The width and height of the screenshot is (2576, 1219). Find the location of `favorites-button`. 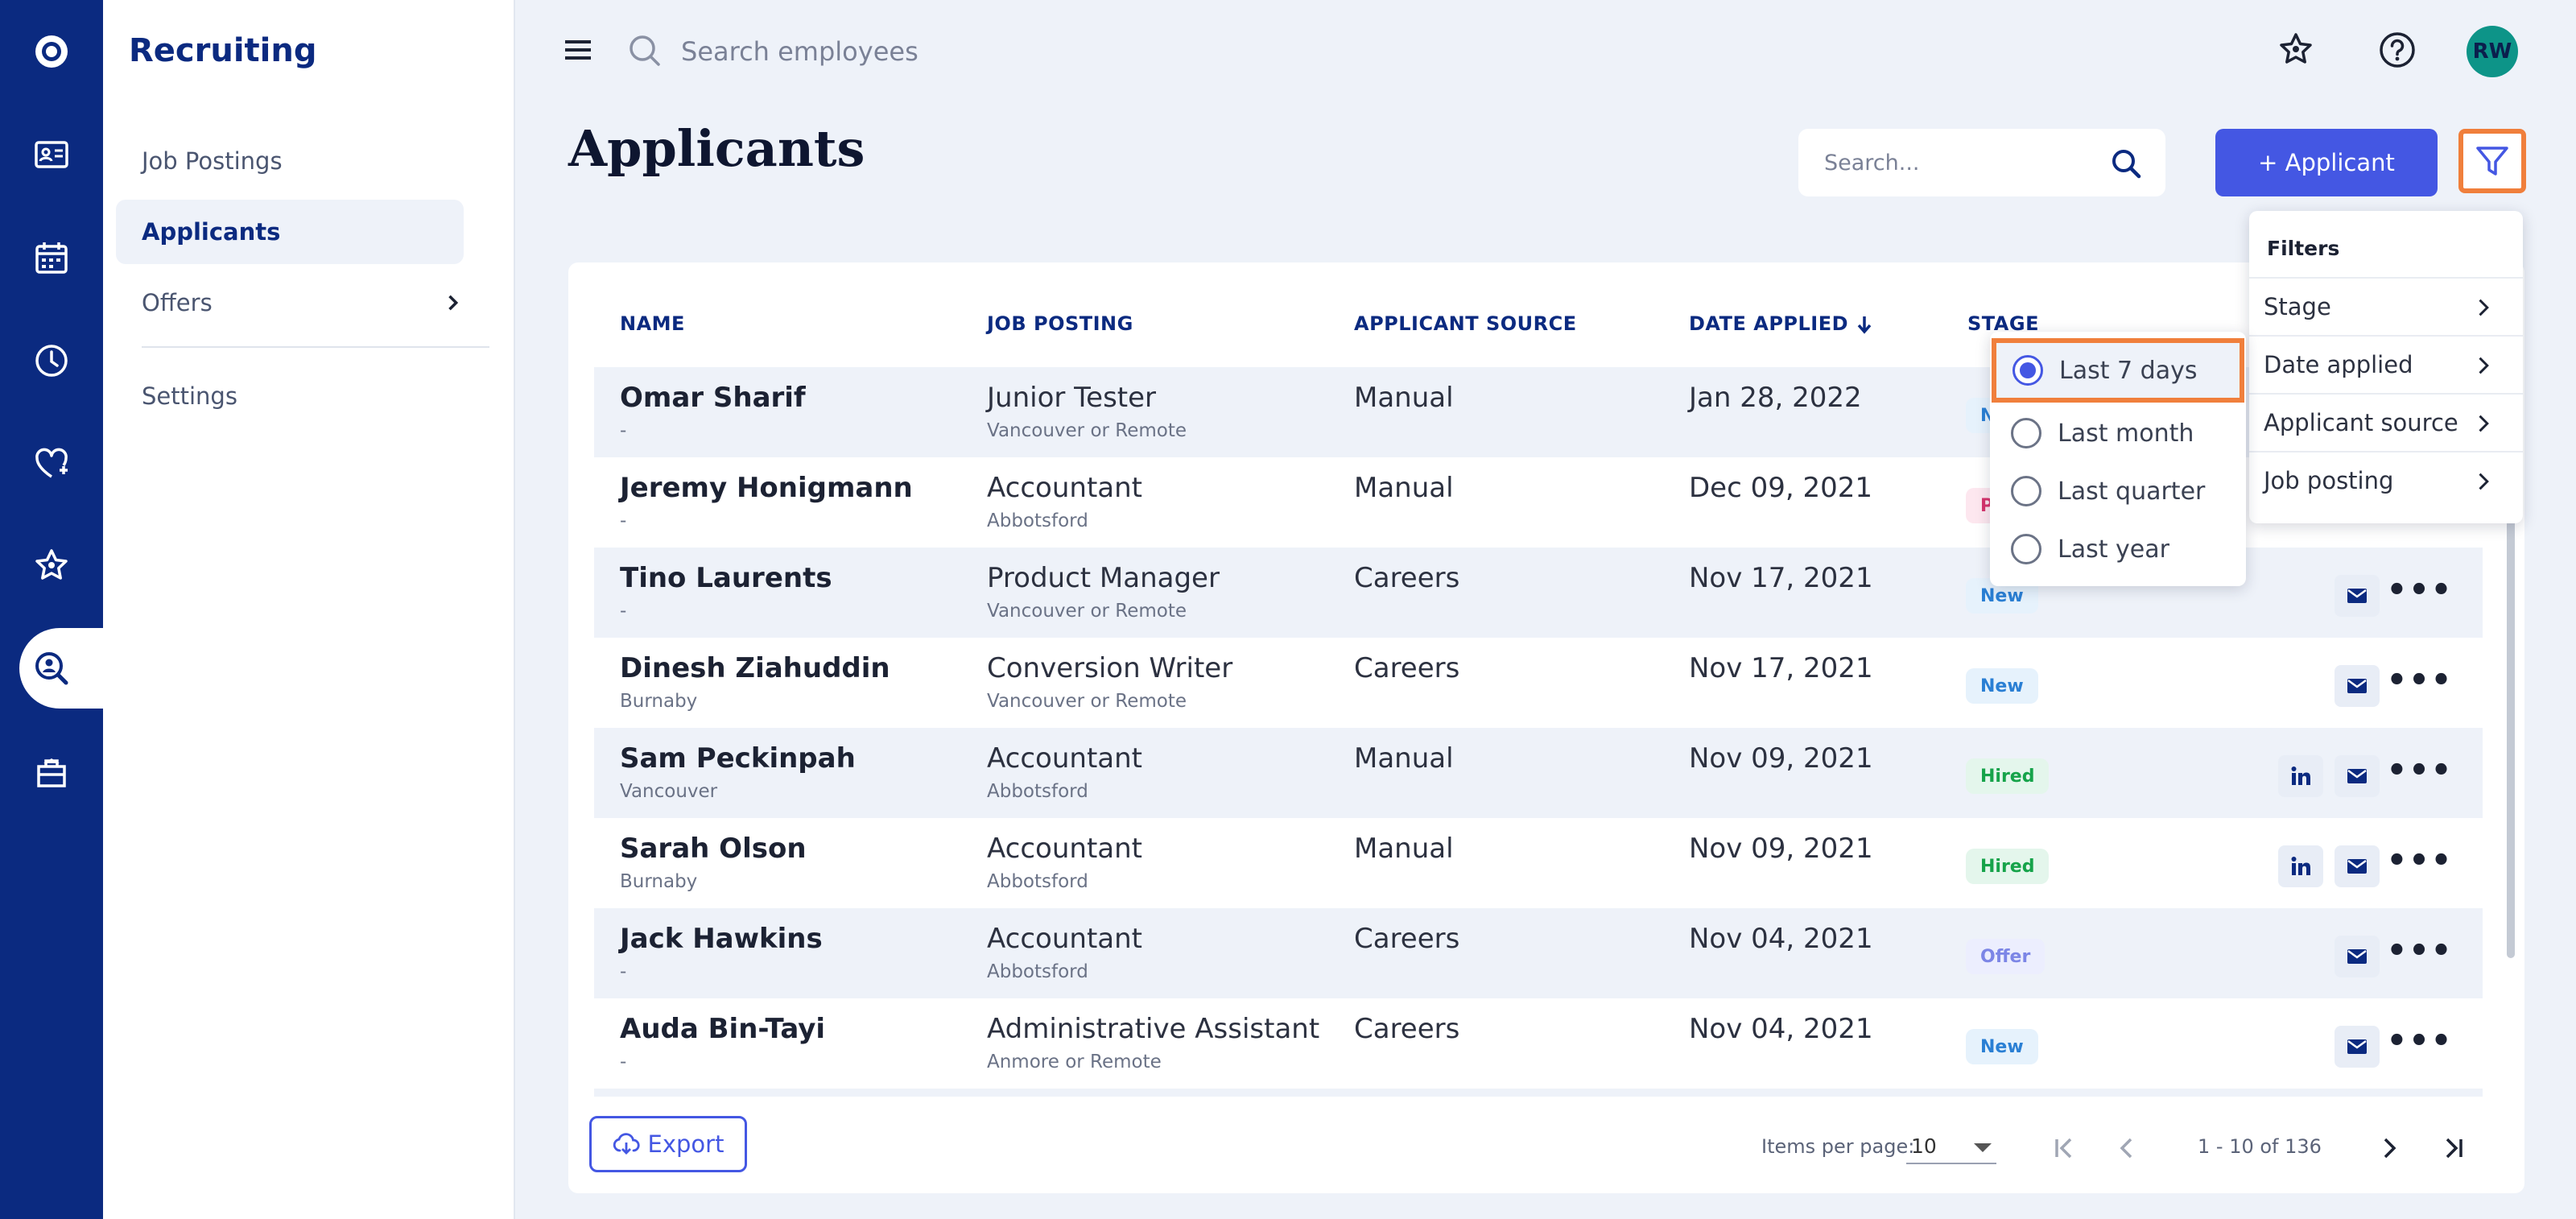

favorites-button is located at coordinates (2295, 49).